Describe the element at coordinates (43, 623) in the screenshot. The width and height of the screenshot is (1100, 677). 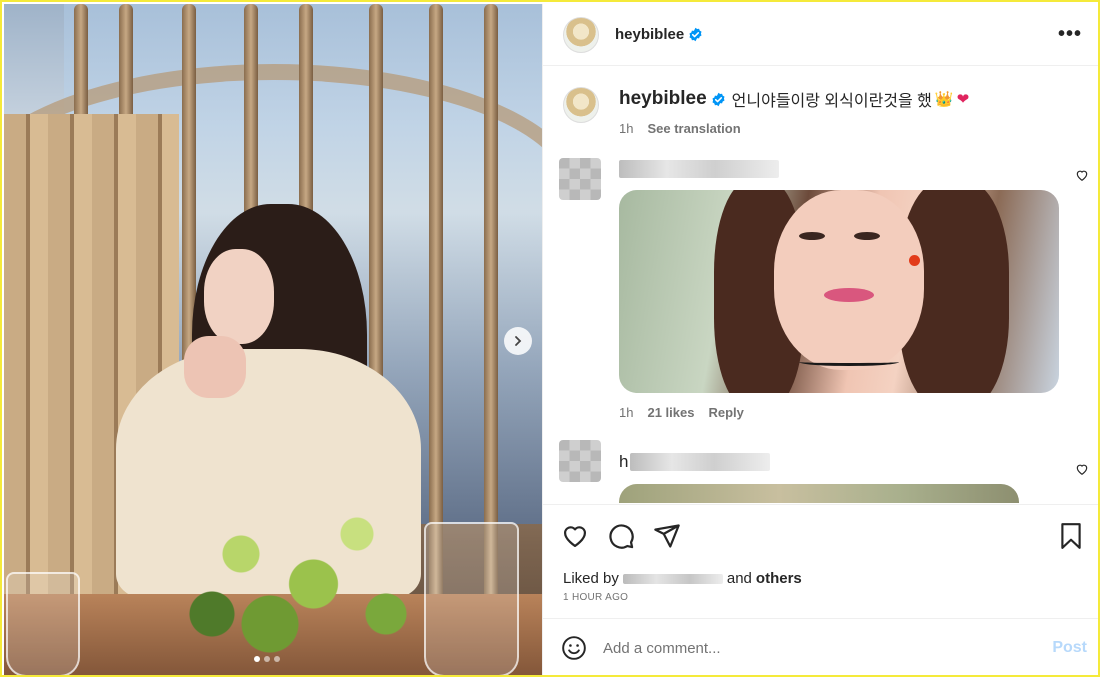
I see `photo-glass` at that location.